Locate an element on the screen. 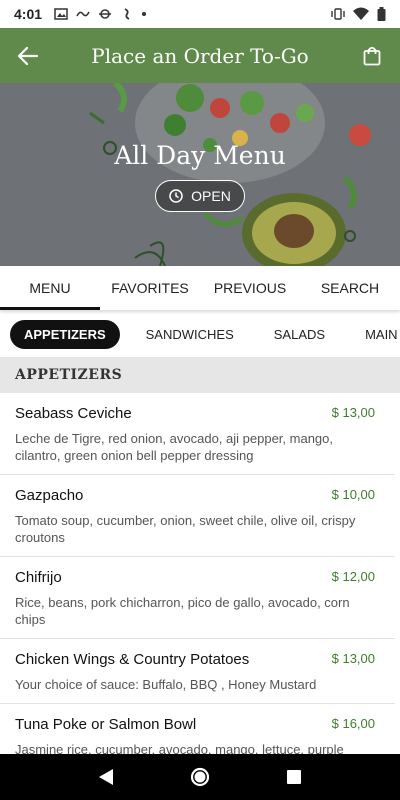 The image size is (400, 800). open-label: OPEN is located at coordinates (211, 196).